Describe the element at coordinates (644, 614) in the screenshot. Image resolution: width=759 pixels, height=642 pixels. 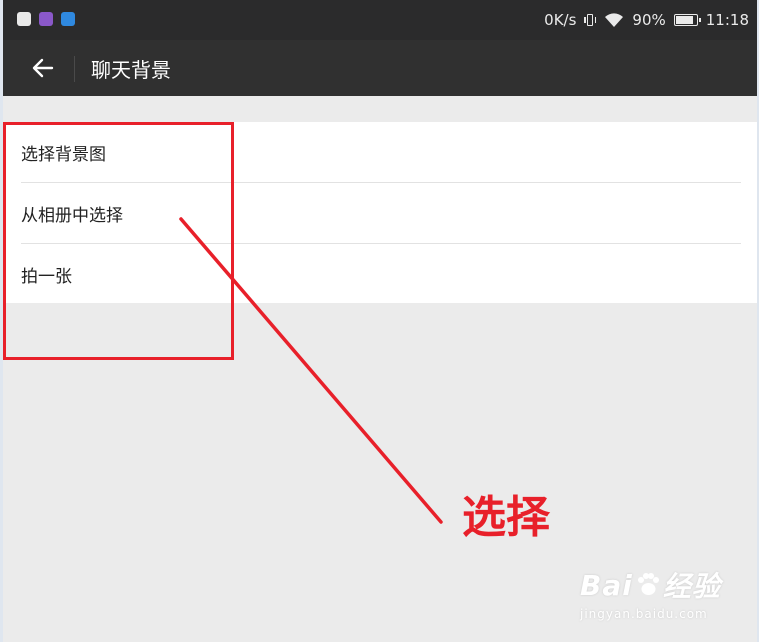
I see `watermark-url: jingyan.baidu.com` at that location.